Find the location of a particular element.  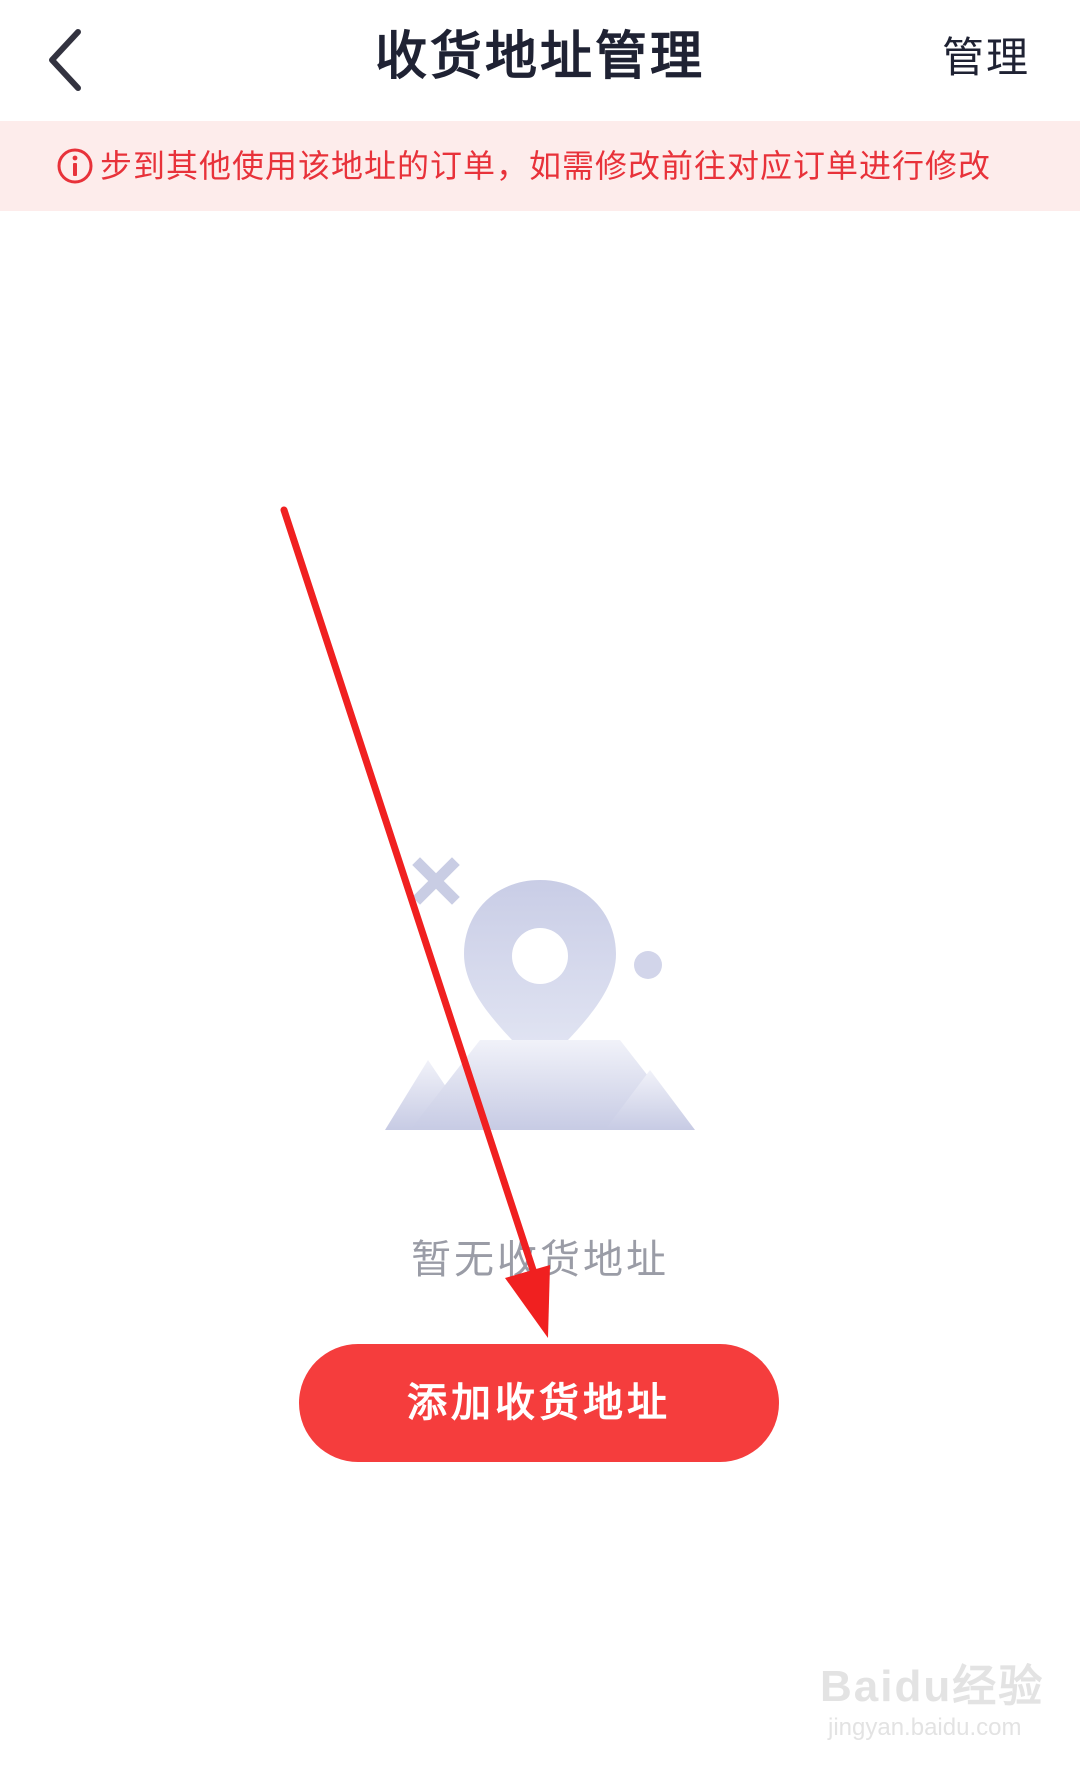

manage-button: 管理 is located at coordinates (986, 58).